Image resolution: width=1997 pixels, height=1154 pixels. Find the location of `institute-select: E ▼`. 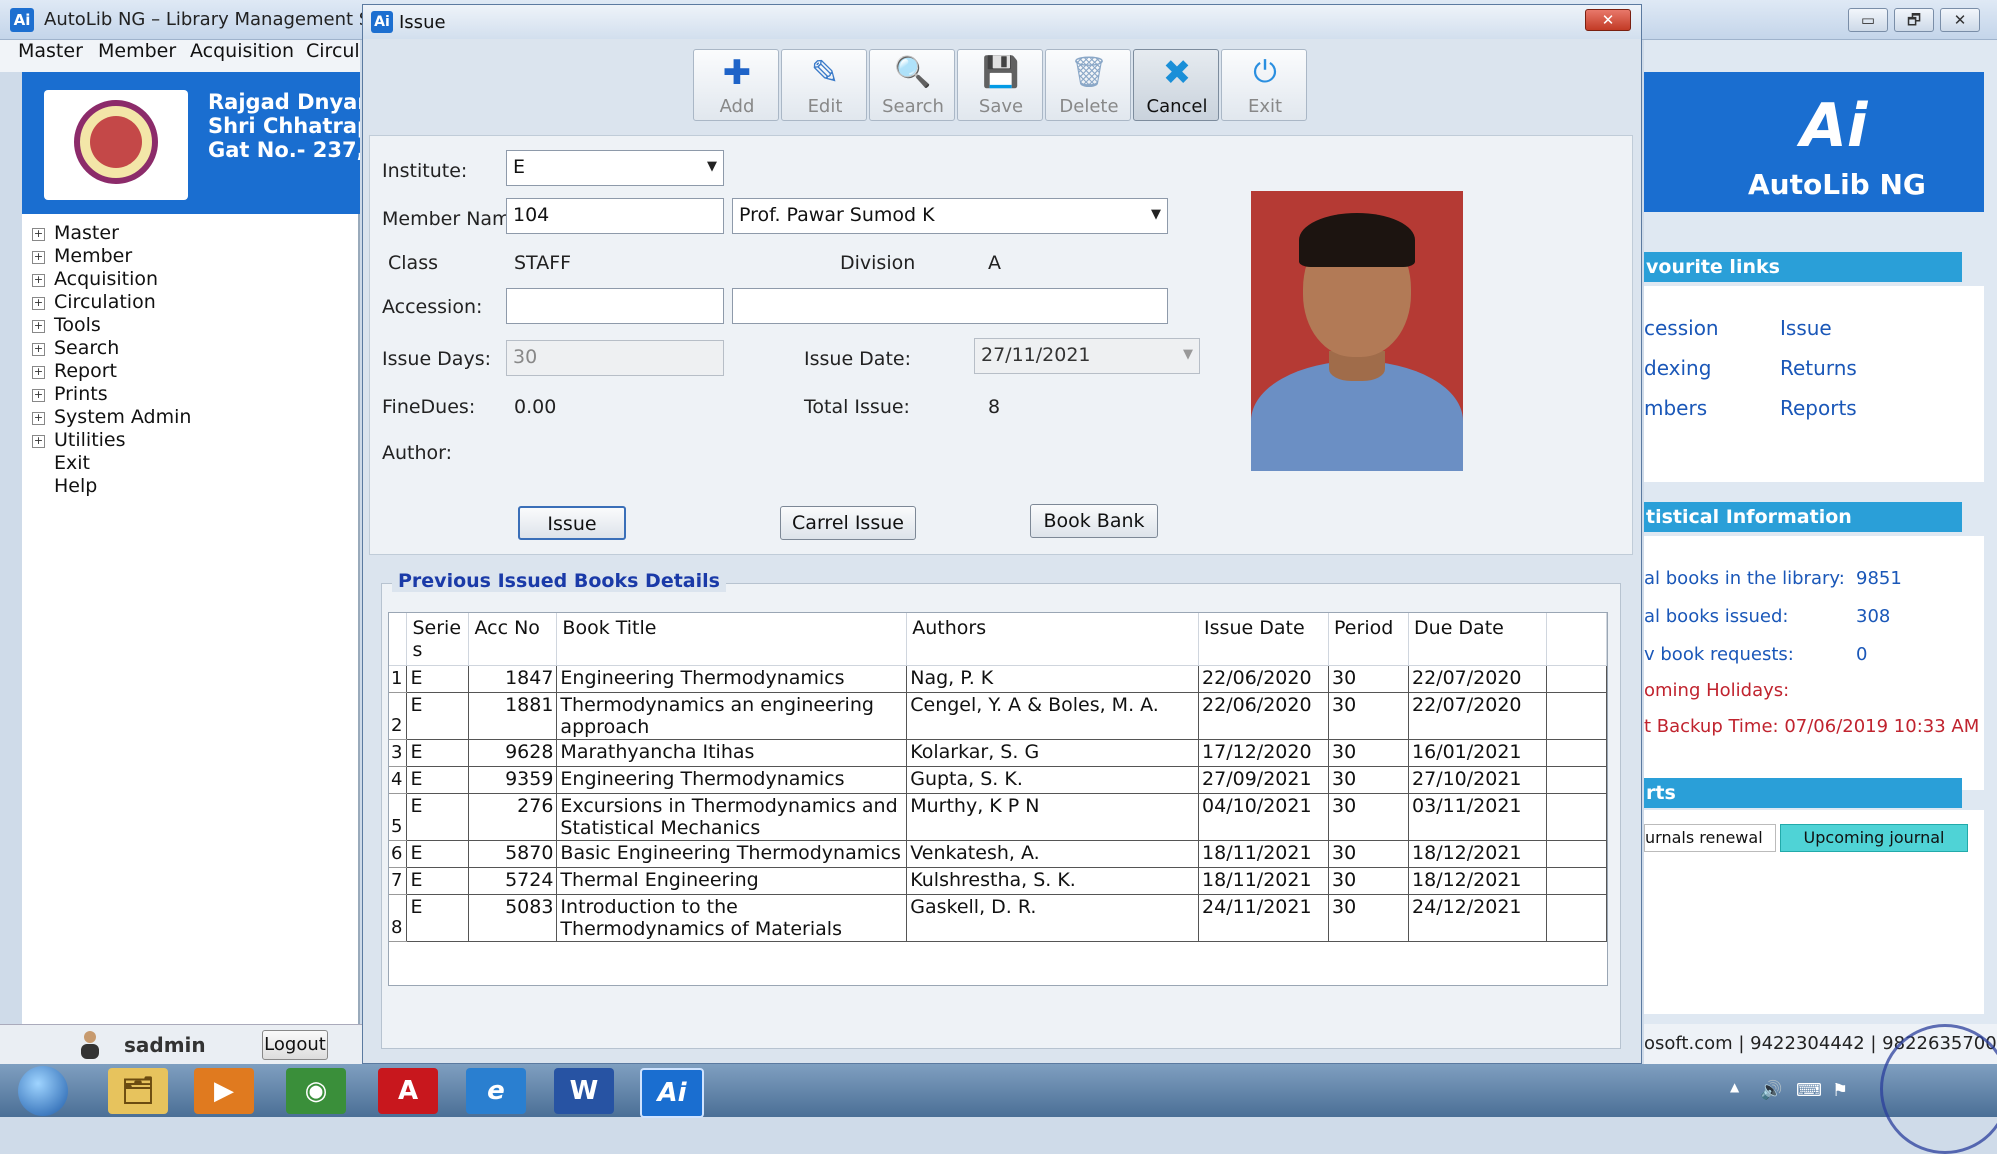

institute-select: E ▼ is located at coordinates (615, 168).